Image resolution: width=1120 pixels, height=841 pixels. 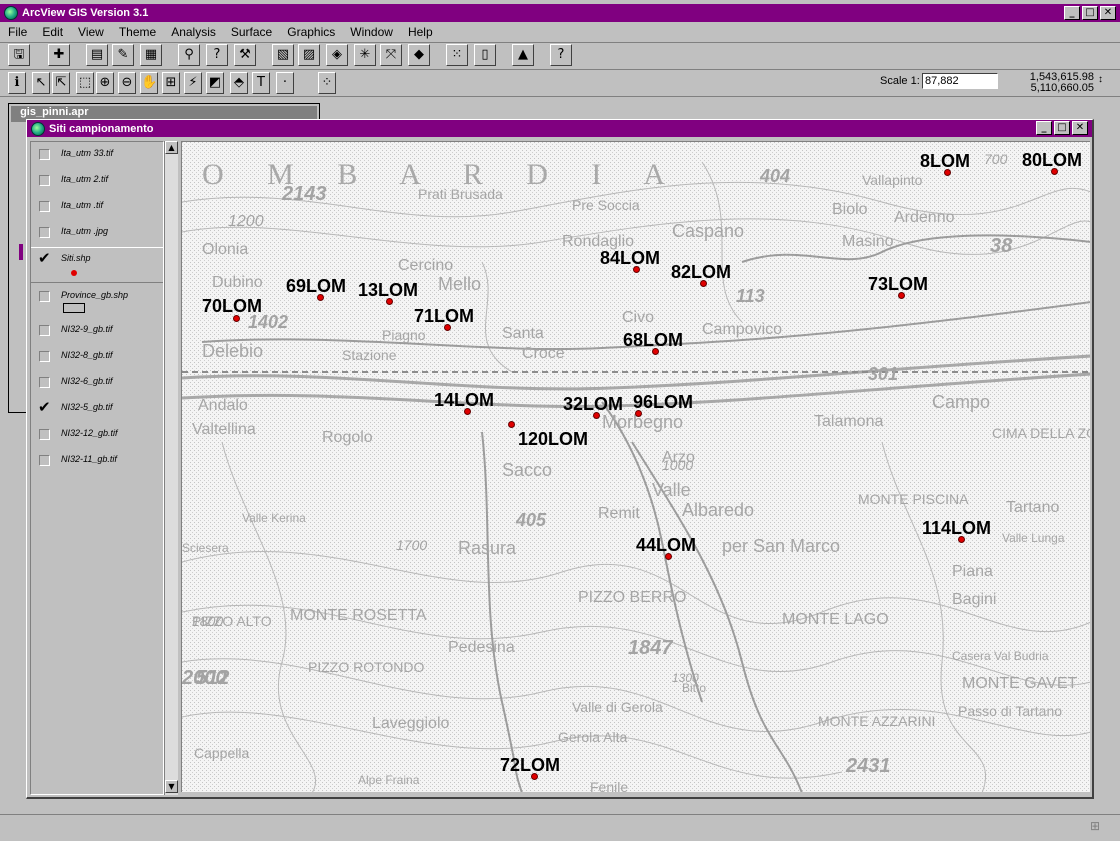 What do you see at coordinates (171, 468) in the screenshot?
I see `toc-scrollbar: ▲ ▼` at bounding box center [171, 468].